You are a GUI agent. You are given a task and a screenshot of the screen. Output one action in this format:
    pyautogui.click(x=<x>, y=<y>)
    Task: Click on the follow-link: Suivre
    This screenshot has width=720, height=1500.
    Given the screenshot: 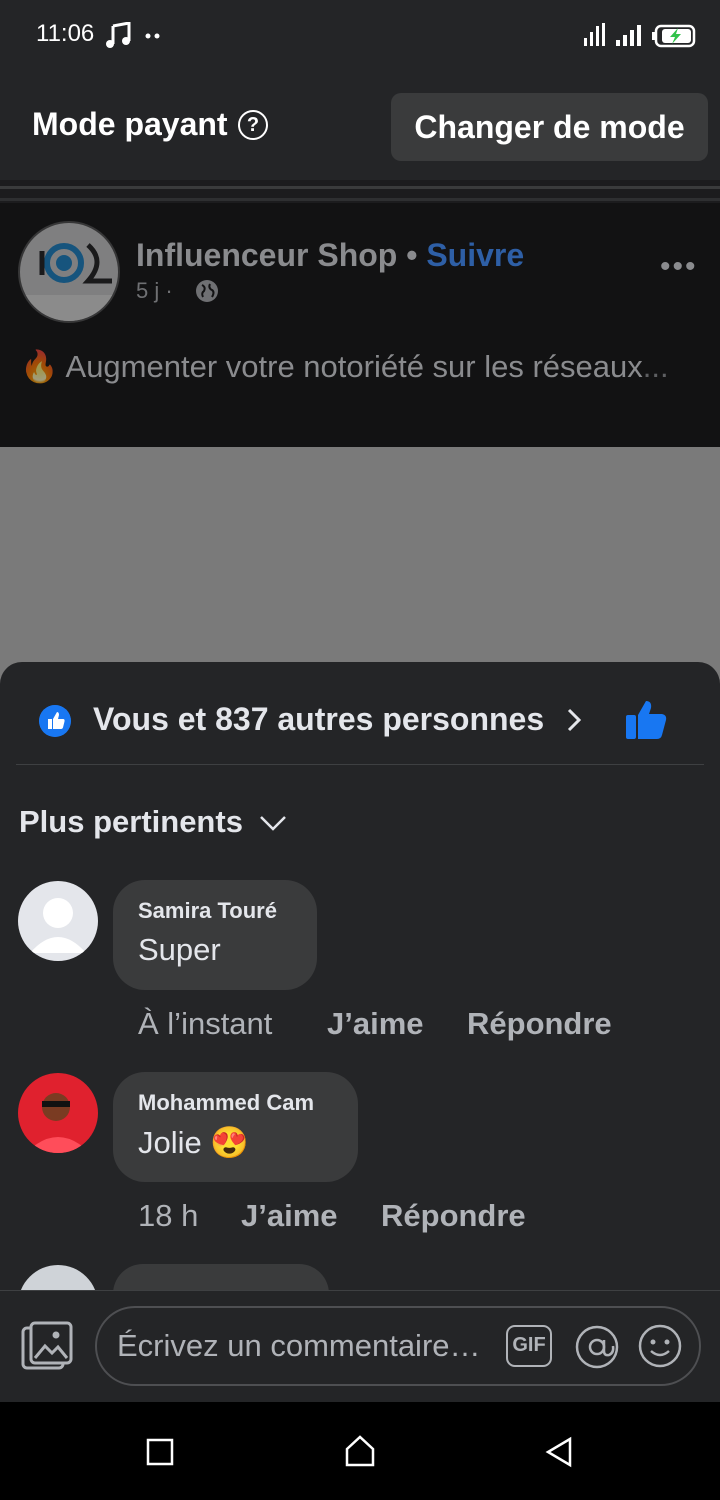 What is the action you would take?
    pyautogui.click(x=475, y=255)
    